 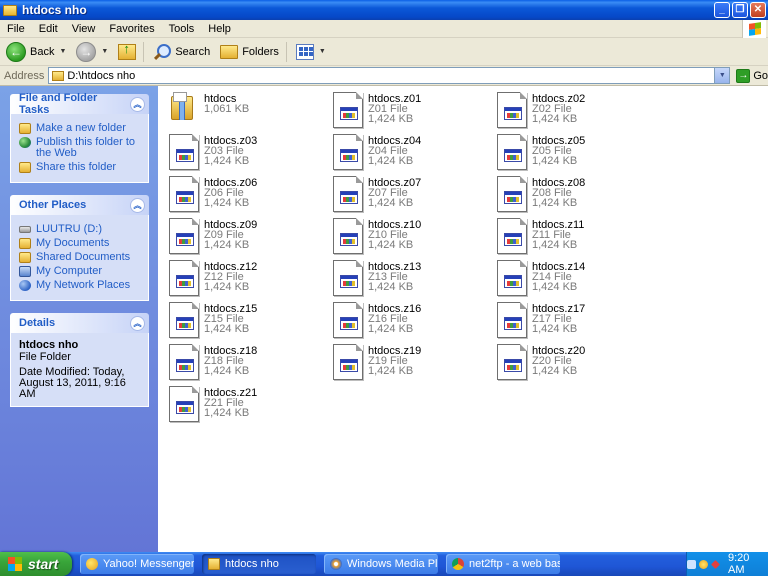 What do you see at coordinates (384, 10) in the screenshot?
I see `title-bar: htdocs nho _ ❐ ✕` at bounding box center [384, 10].